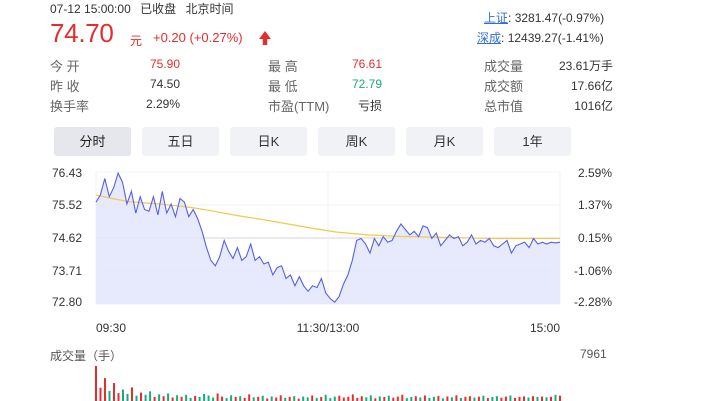 The width and height of the screenshot is (706, 401). Describe the element at coordinates (328, 328) in the screenshot. I see `x-tick: 11:30/13:00` at that location.